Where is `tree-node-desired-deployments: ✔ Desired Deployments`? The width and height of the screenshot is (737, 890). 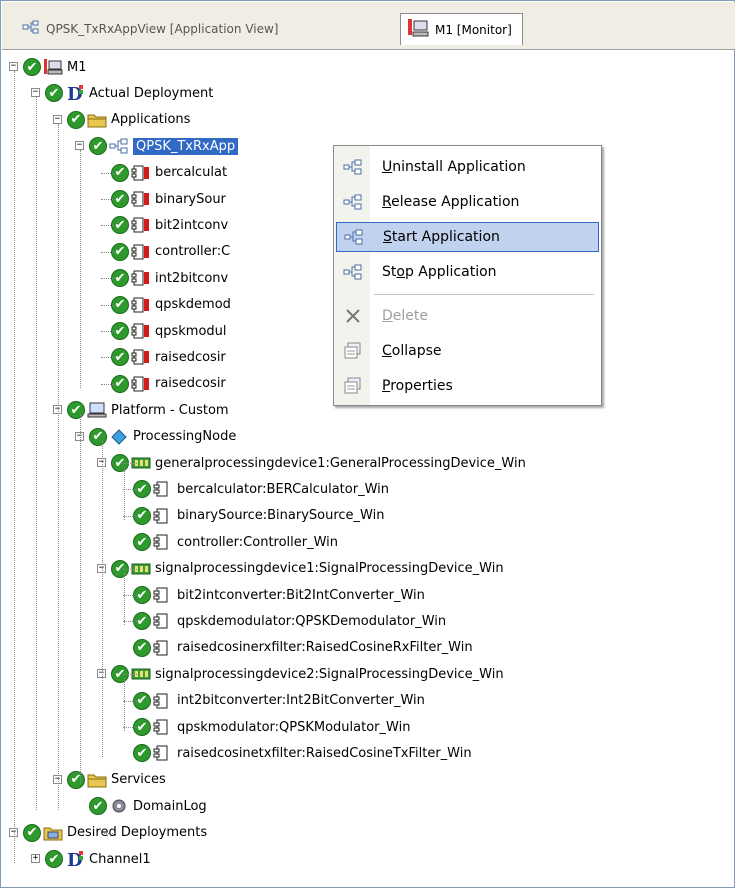 tree-node-desired-deployments: ✔ Desired Deployments is located at coordinates (115, 833).